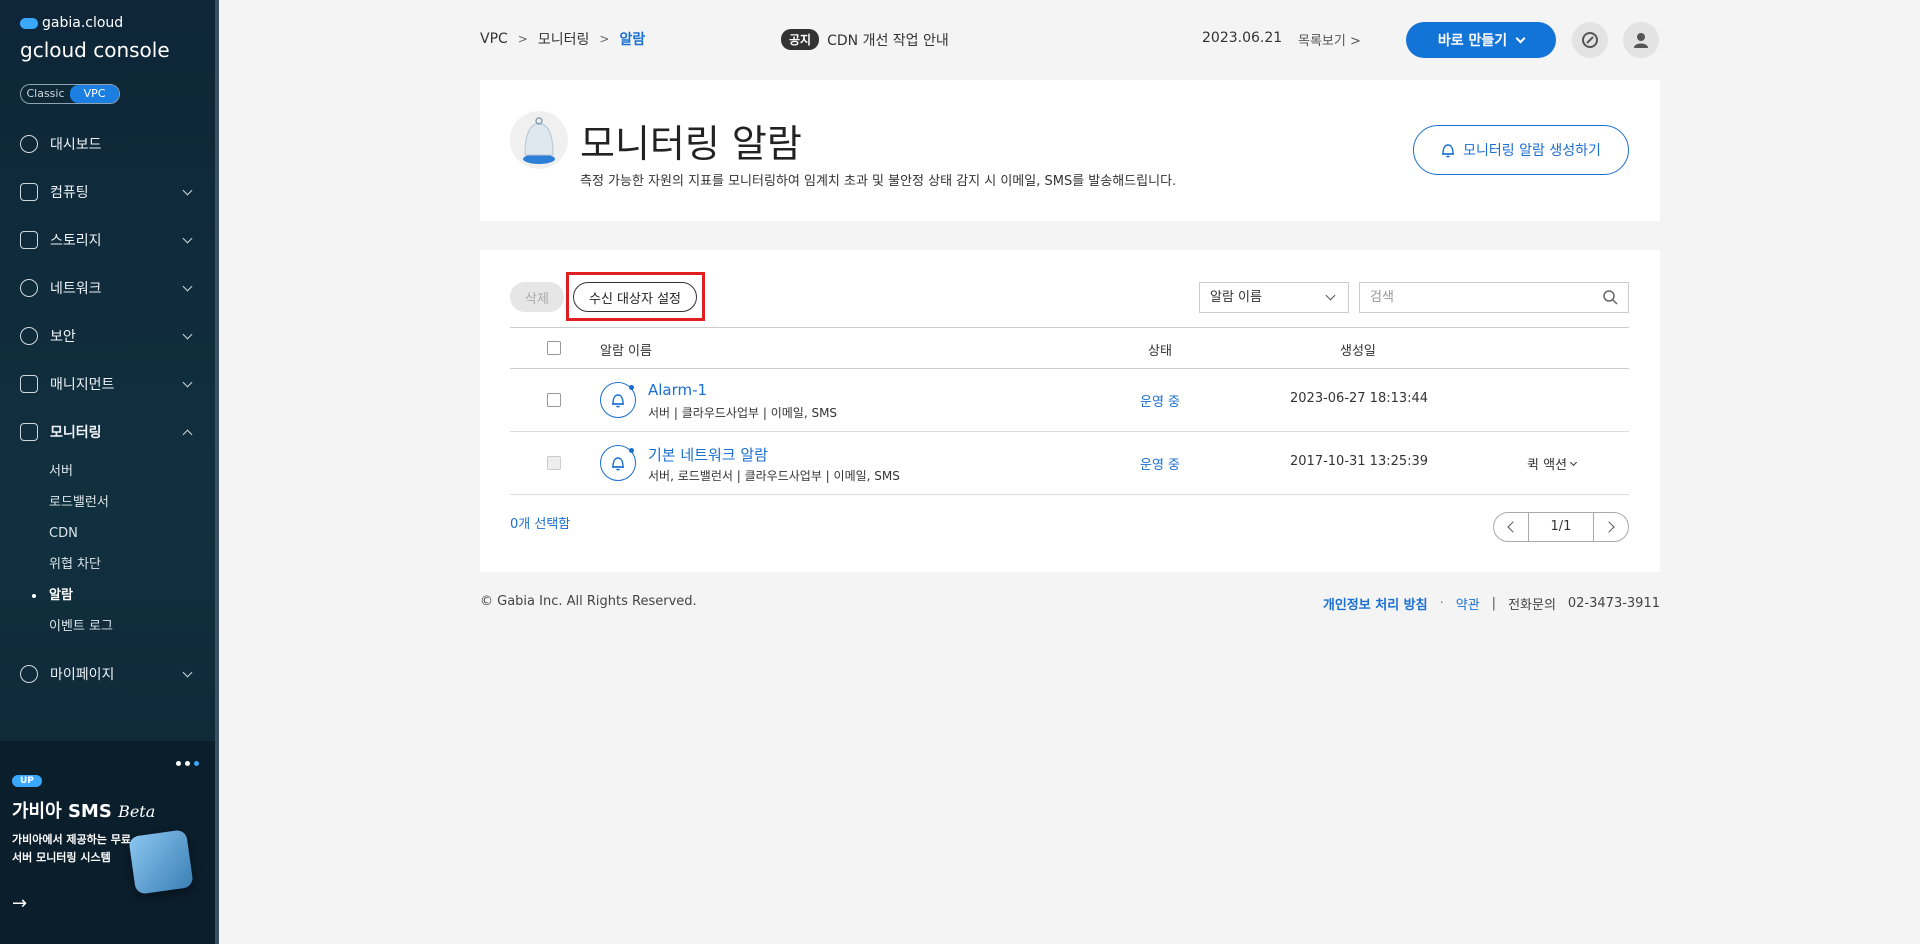 The image size is (1920, 944). I want to click on user-icon, so click(1641, 40).